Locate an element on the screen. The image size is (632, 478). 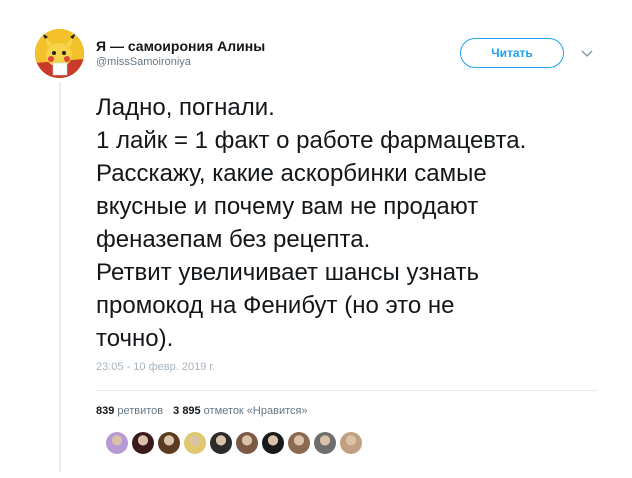
pikachu-avatar-icon is located at coordinates (59, 53).